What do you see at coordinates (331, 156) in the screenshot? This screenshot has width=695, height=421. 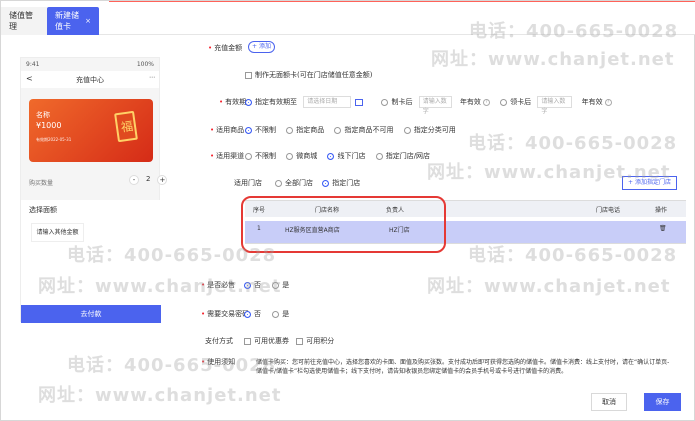 I see `radio-channel-offline` at bounding box center [331, 156].